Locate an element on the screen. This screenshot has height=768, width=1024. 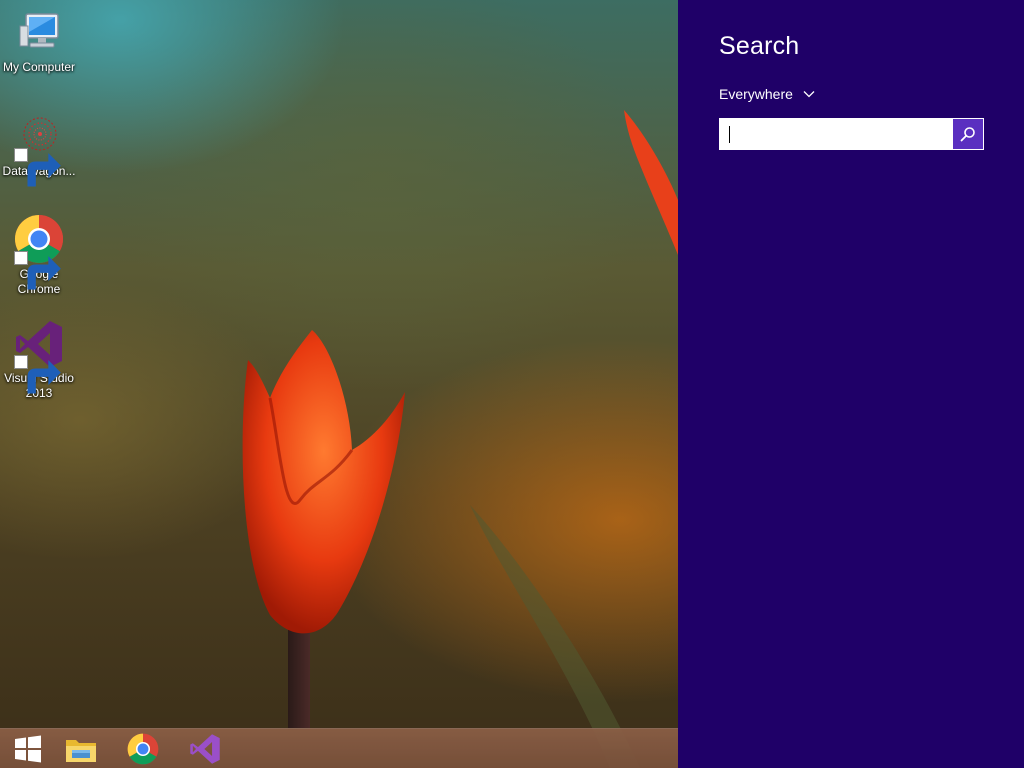
search-button is located at coordinates (968, 134).